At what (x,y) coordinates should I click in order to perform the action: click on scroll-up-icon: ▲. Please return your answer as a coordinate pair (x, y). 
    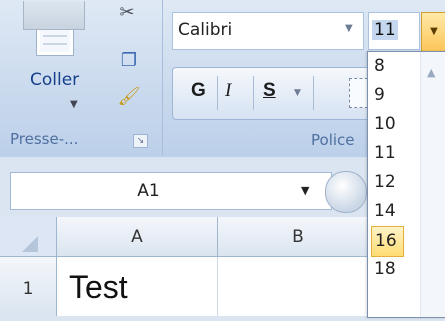
    Looking at the image, I should click on (431, 72).